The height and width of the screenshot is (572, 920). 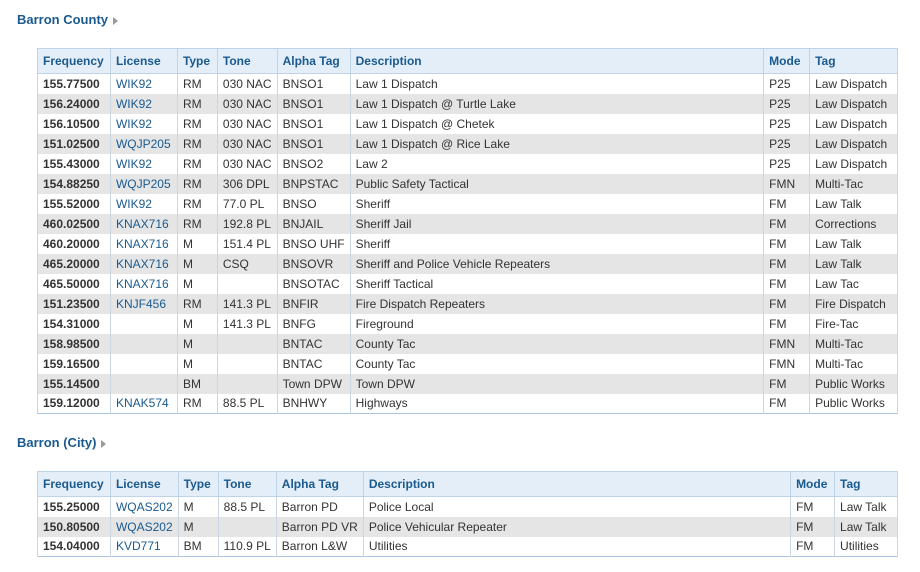 I want to click on expand-arrow-icon, so click(x=115, y=20).